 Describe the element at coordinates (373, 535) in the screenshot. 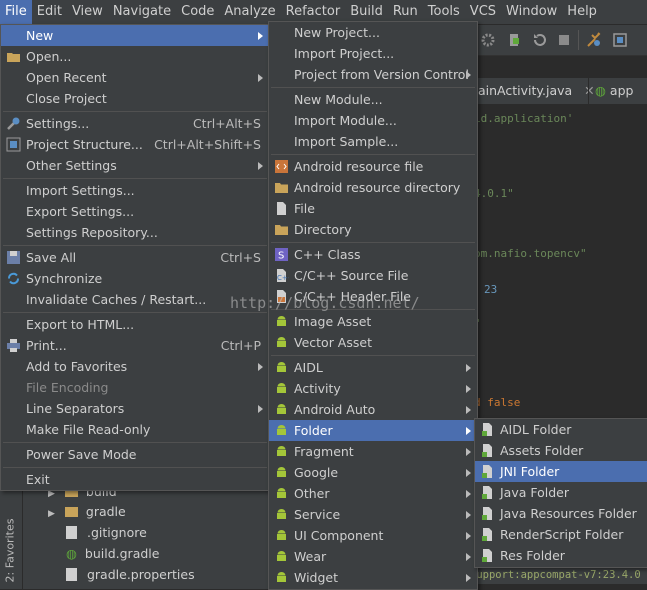

I see `new-menu-ui-component: UI Component` at that location.